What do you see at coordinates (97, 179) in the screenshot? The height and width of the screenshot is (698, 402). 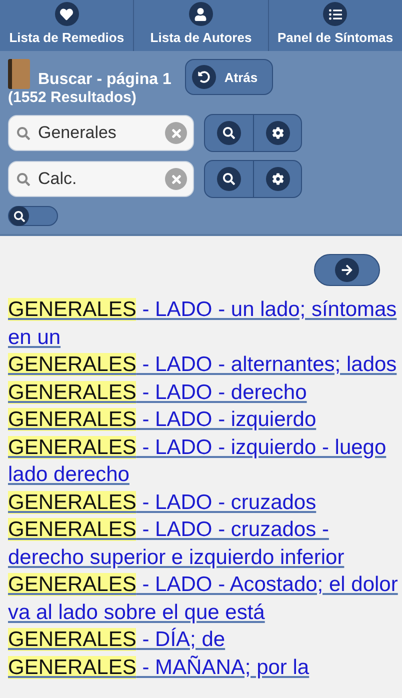 I see `search-input: Calc.` at bounding box center [97, 179].